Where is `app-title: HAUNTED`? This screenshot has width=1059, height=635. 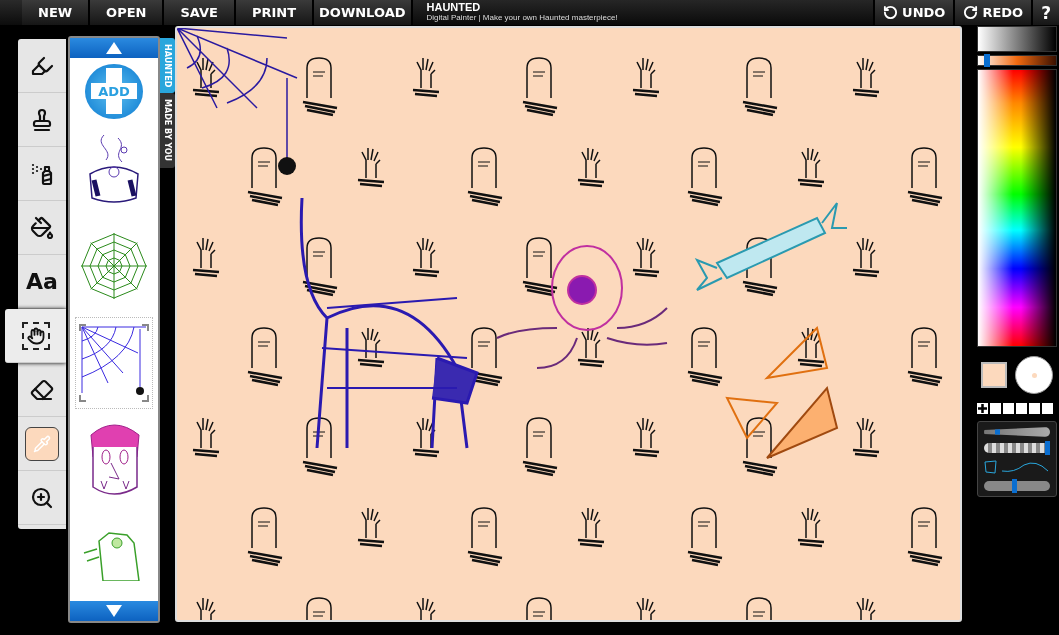 app-title: HAUNTED is located at coordinates (454, 7).